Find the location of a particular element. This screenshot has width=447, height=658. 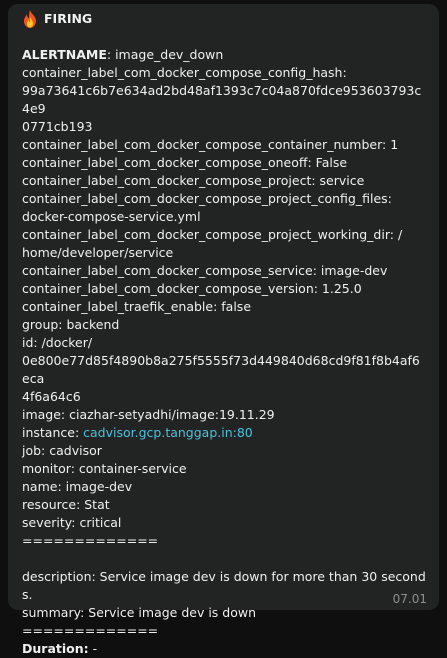

alertname-line: ALERTNAME: image_dev_down is located at coordinates (224, 55).